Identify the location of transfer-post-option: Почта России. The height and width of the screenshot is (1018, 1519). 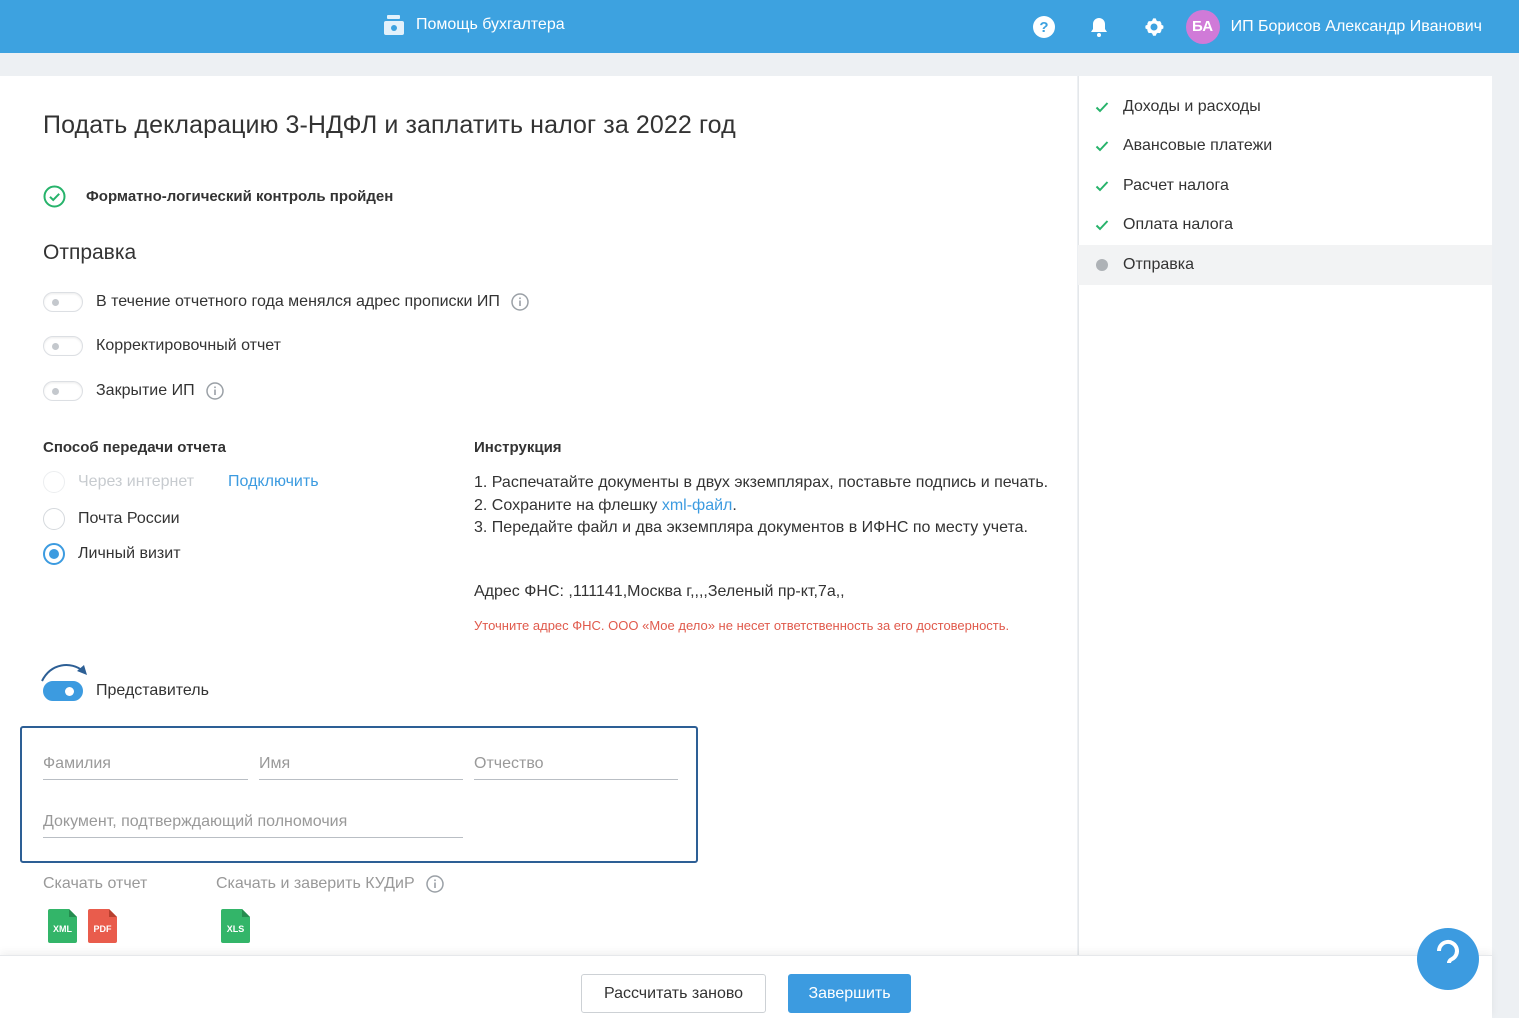
(111, 519).